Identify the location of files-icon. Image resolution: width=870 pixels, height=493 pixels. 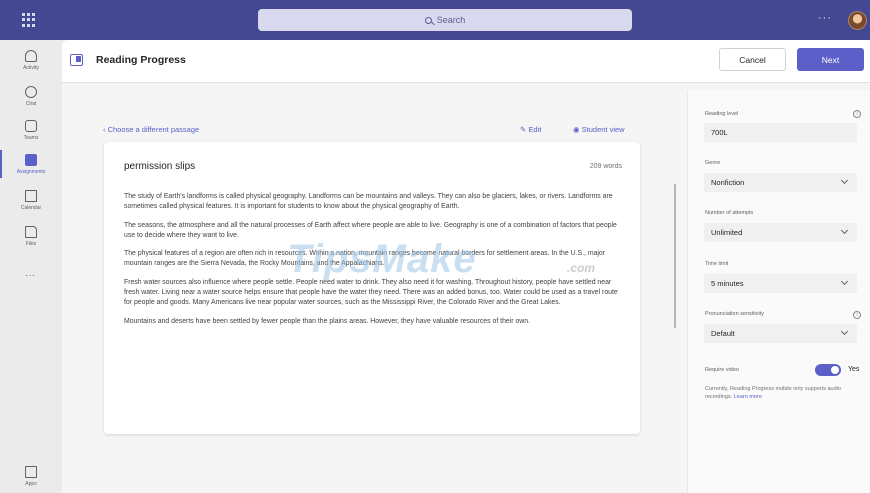
(31, 232).